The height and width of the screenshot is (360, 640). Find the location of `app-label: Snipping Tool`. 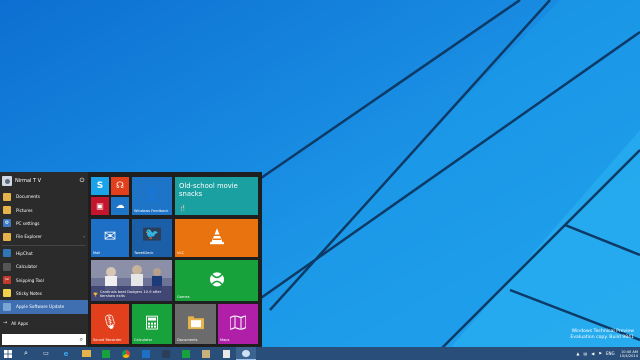

app-label: Snipping Tool is located at coordinates (30, 280).